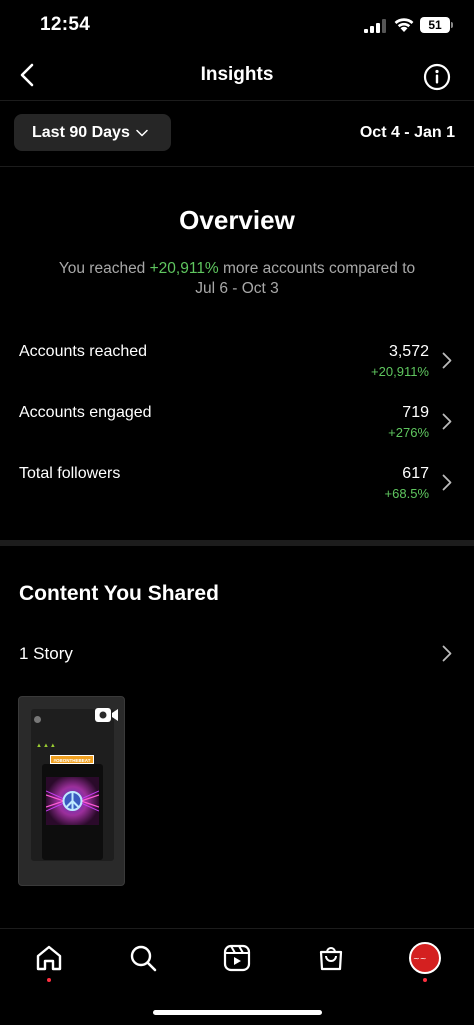 This screenshot has width=474, height=1025. I want to click on peace-sign-icon, so click(72, 801).